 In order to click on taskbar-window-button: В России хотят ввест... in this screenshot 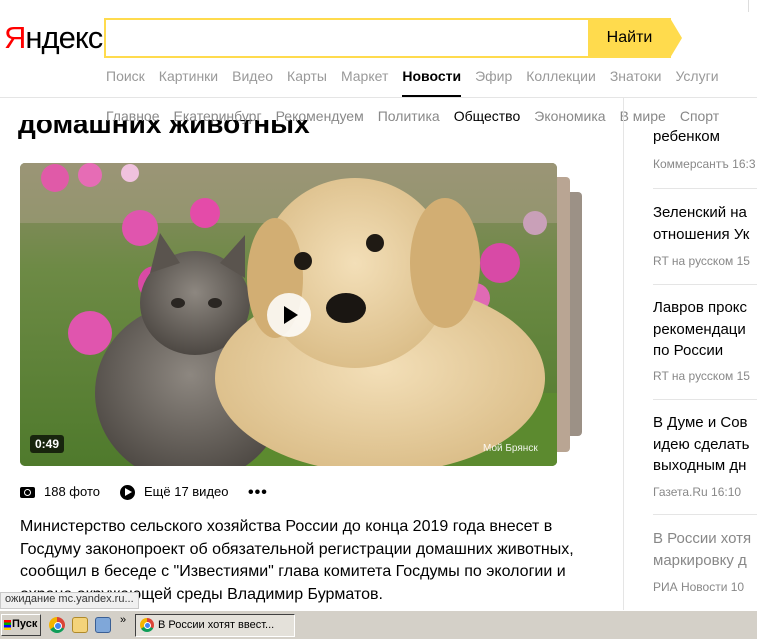, I will do `click(215, 625)`.